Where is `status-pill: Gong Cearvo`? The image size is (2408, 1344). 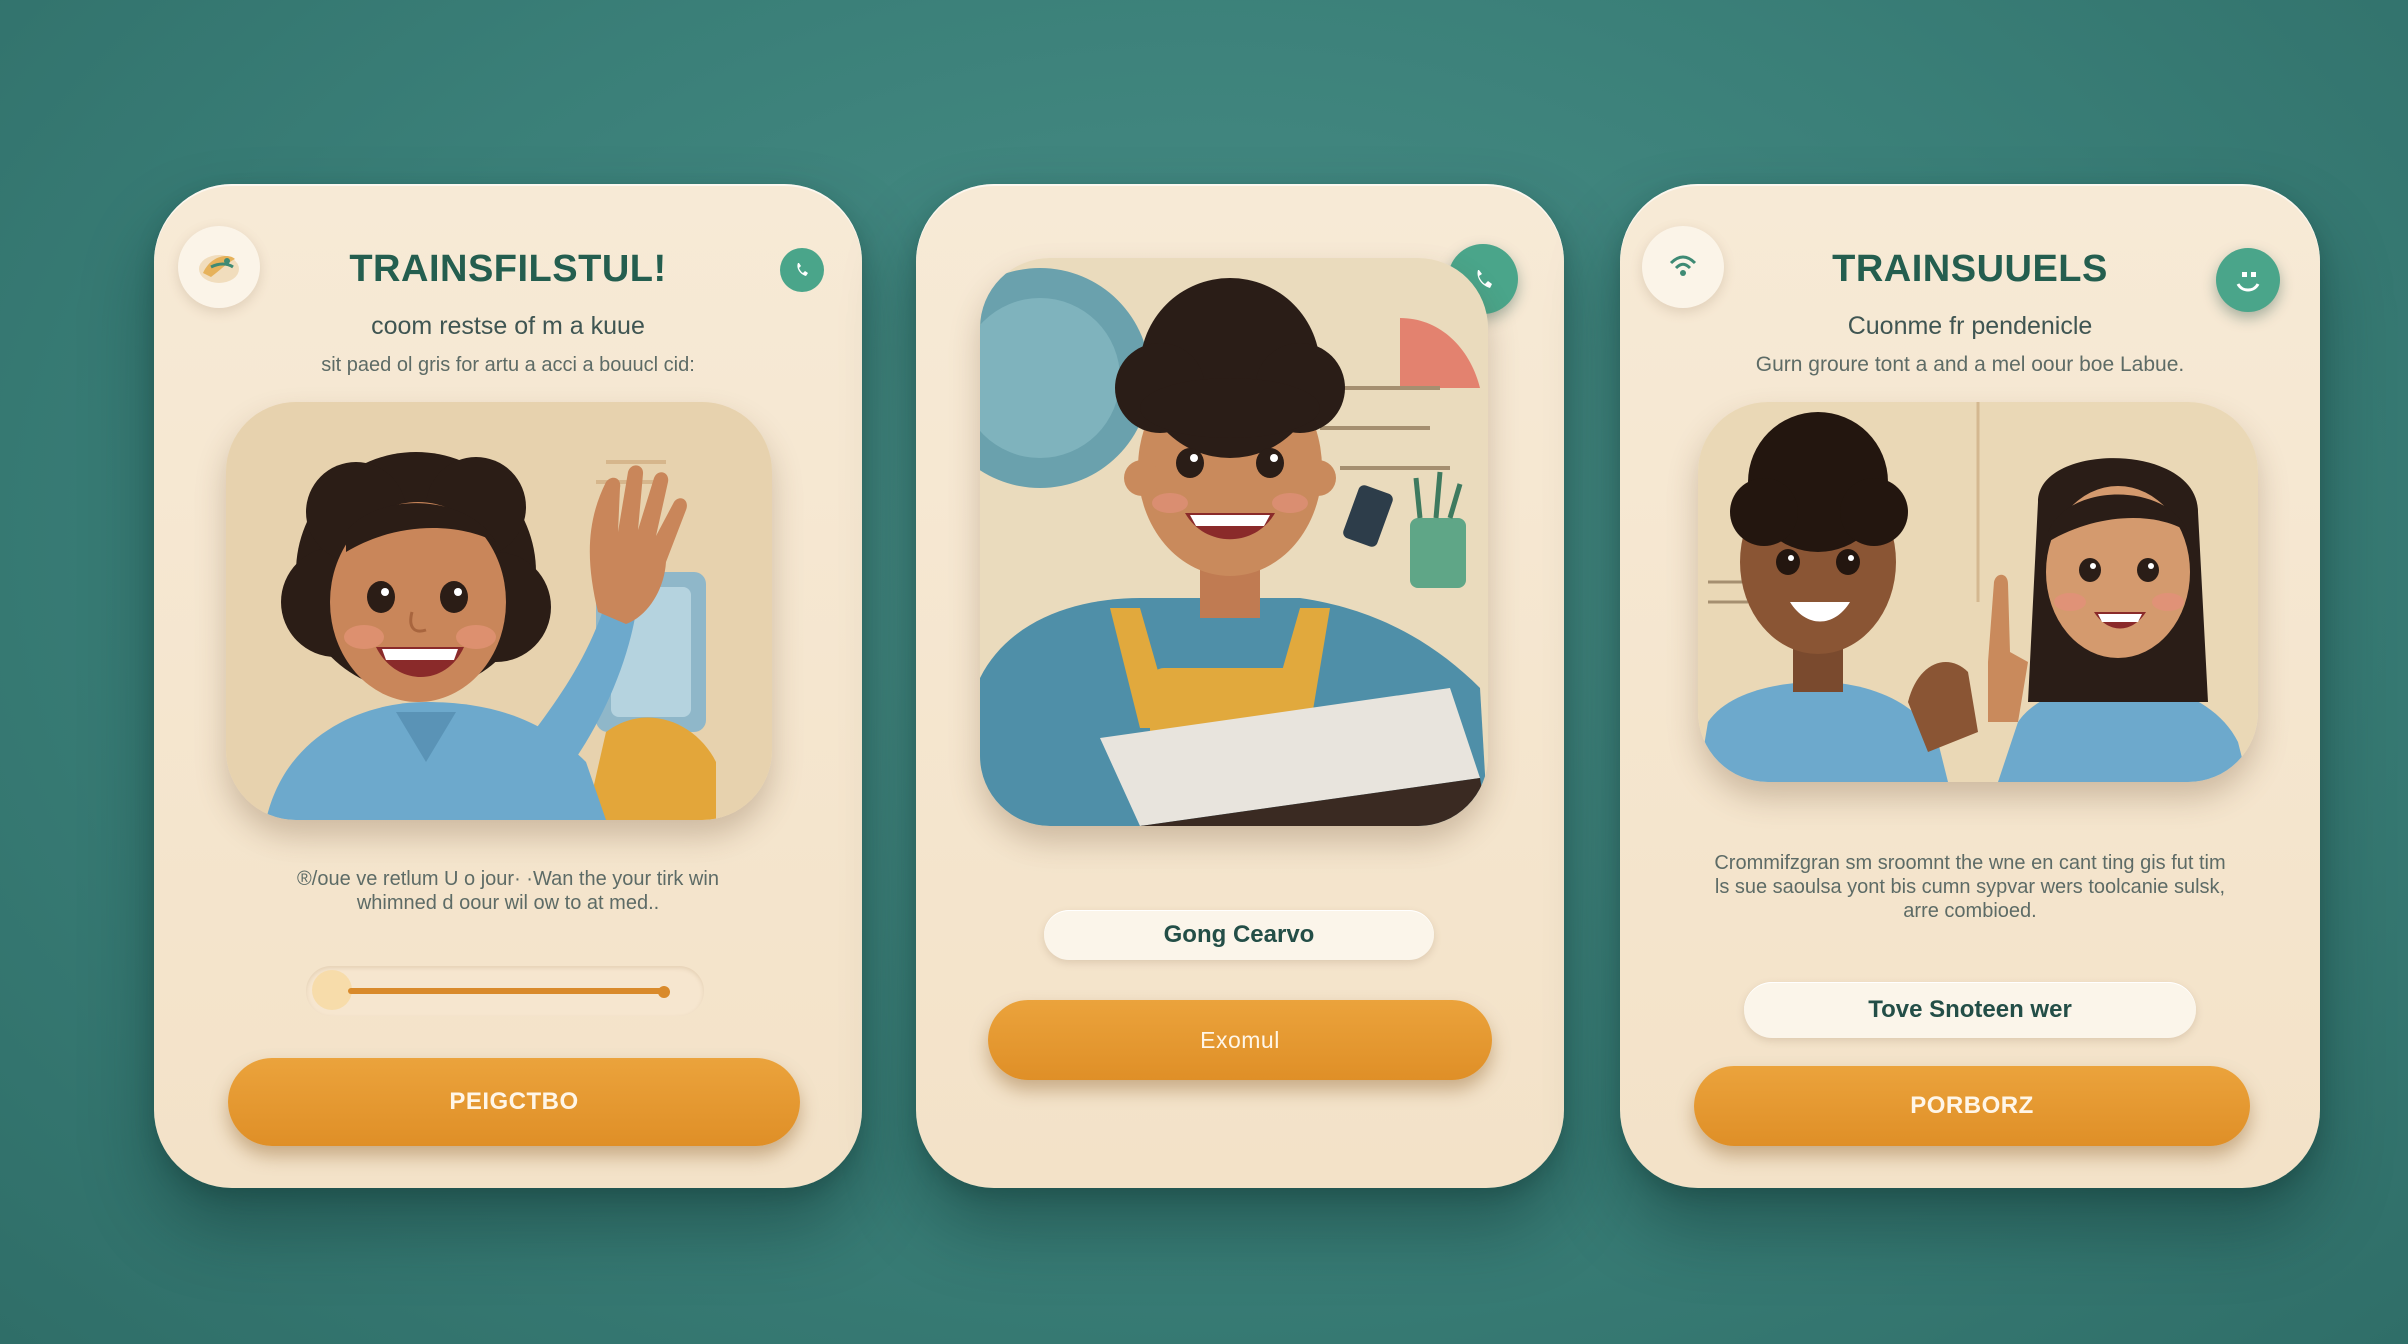
status-pill: Gong Cearvo is located at coordinates (1239, 935).